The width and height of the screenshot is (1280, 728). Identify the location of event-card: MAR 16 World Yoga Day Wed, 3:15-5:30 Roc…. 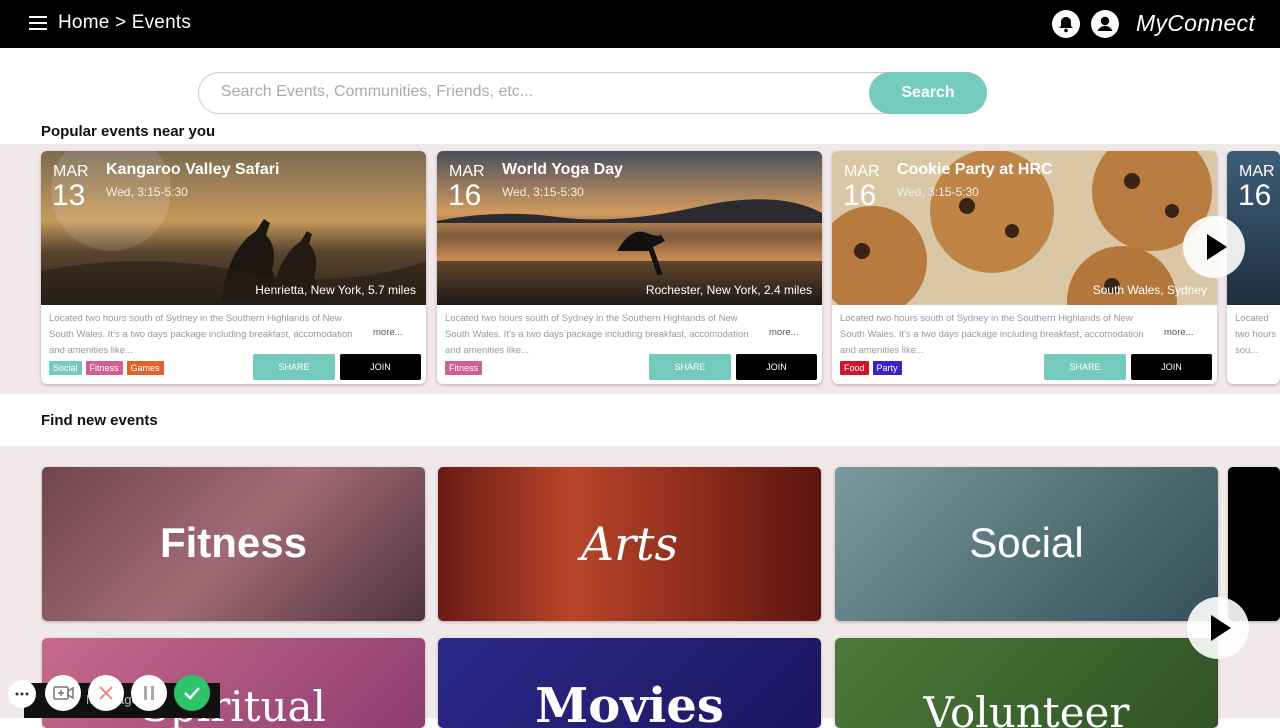
(629, 267).